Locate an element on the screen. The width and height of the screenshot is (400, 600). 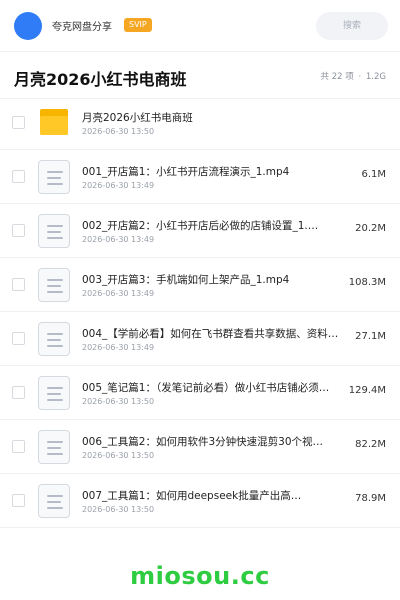
item-size: 108.3M is located at coordinates (367, 282).